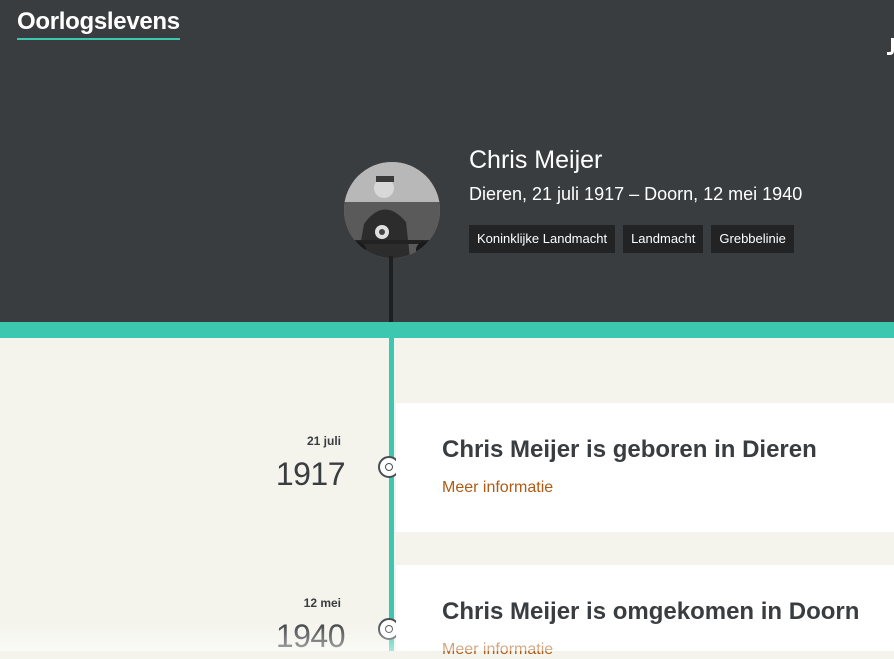 This screenshot has width=894, height=659. What do you see at coordinates (536, 160) in the screenshot?
I see `person-name: Chris Meijer` at bounding box center [536, 160].